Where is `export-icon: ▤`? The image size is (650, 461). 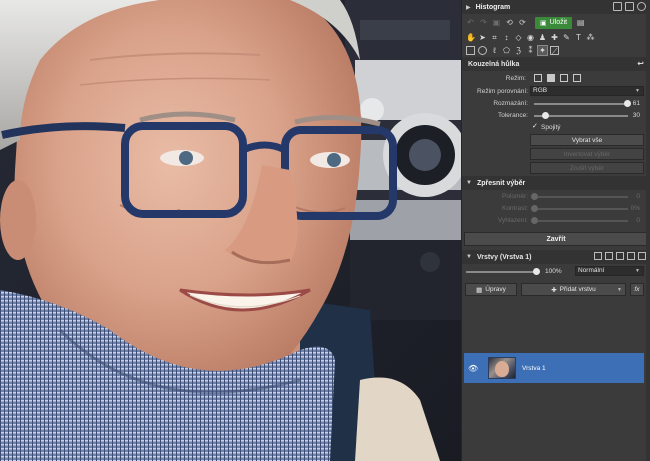 export-icon: ▤ is located at coordinates (580, 22).